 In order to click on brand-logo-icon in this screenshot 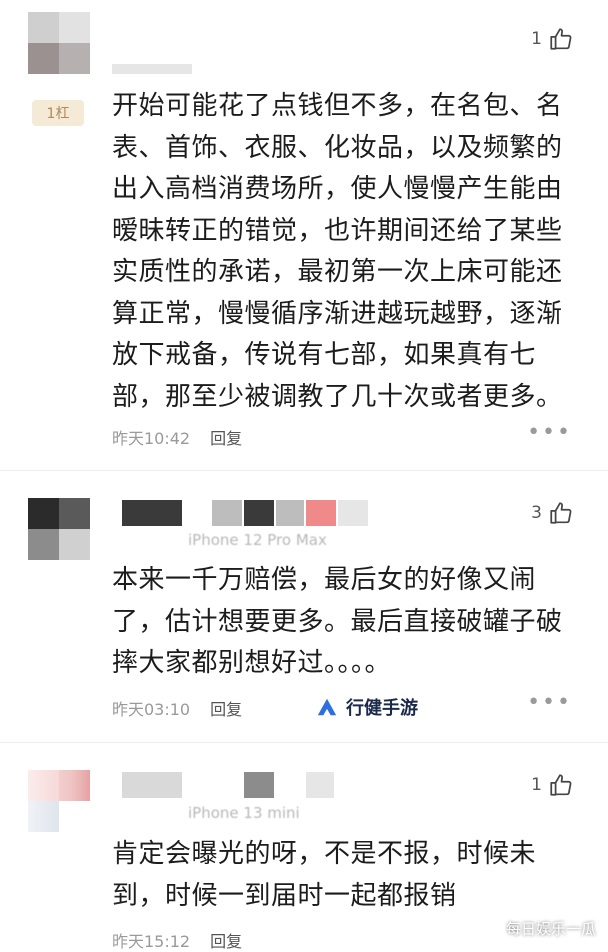, I will do `click(494, 928)`.